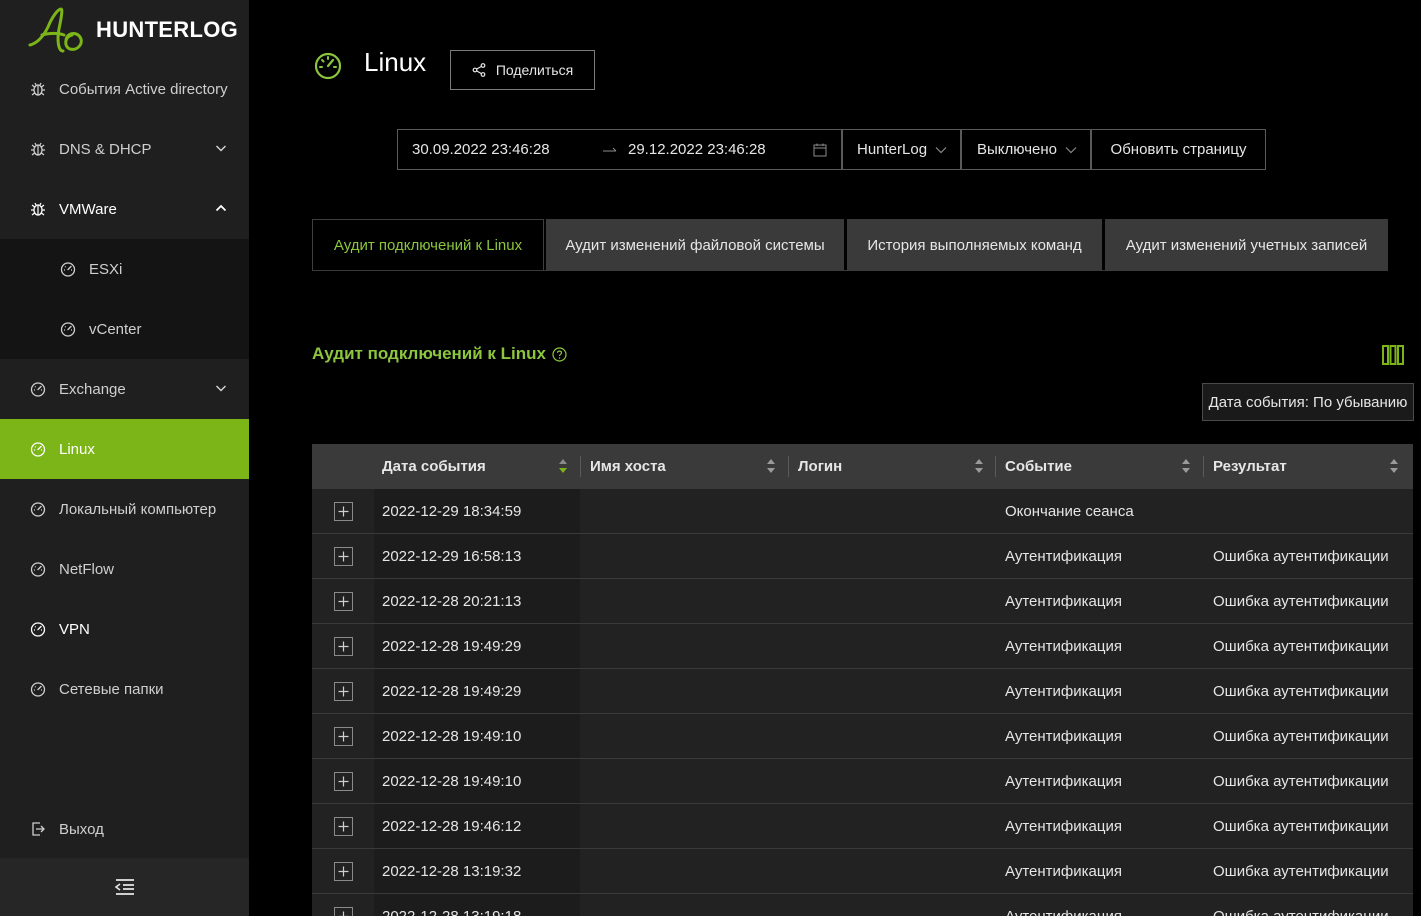 This screenshot has width=1421, height=916. I want to click on calendar-icon, so click(820, 149).